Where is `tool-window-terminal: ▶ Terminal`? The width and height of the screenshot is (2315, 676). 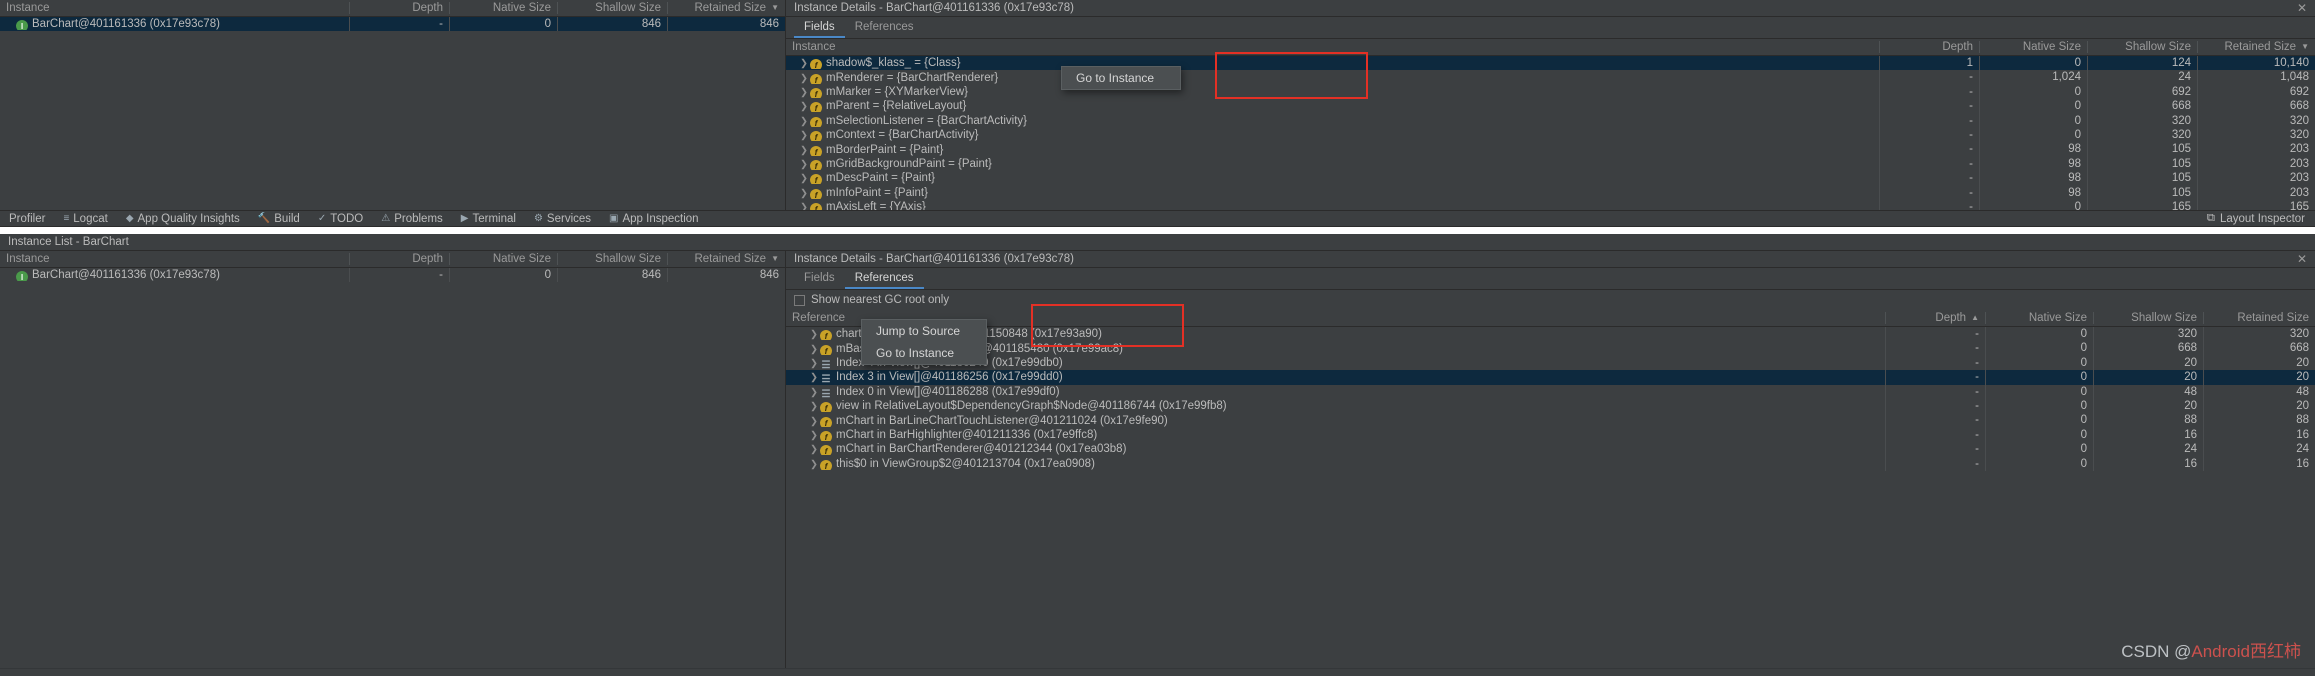 tool-window-terminal: ▶ Terminal is located at coordinates (488, 219).